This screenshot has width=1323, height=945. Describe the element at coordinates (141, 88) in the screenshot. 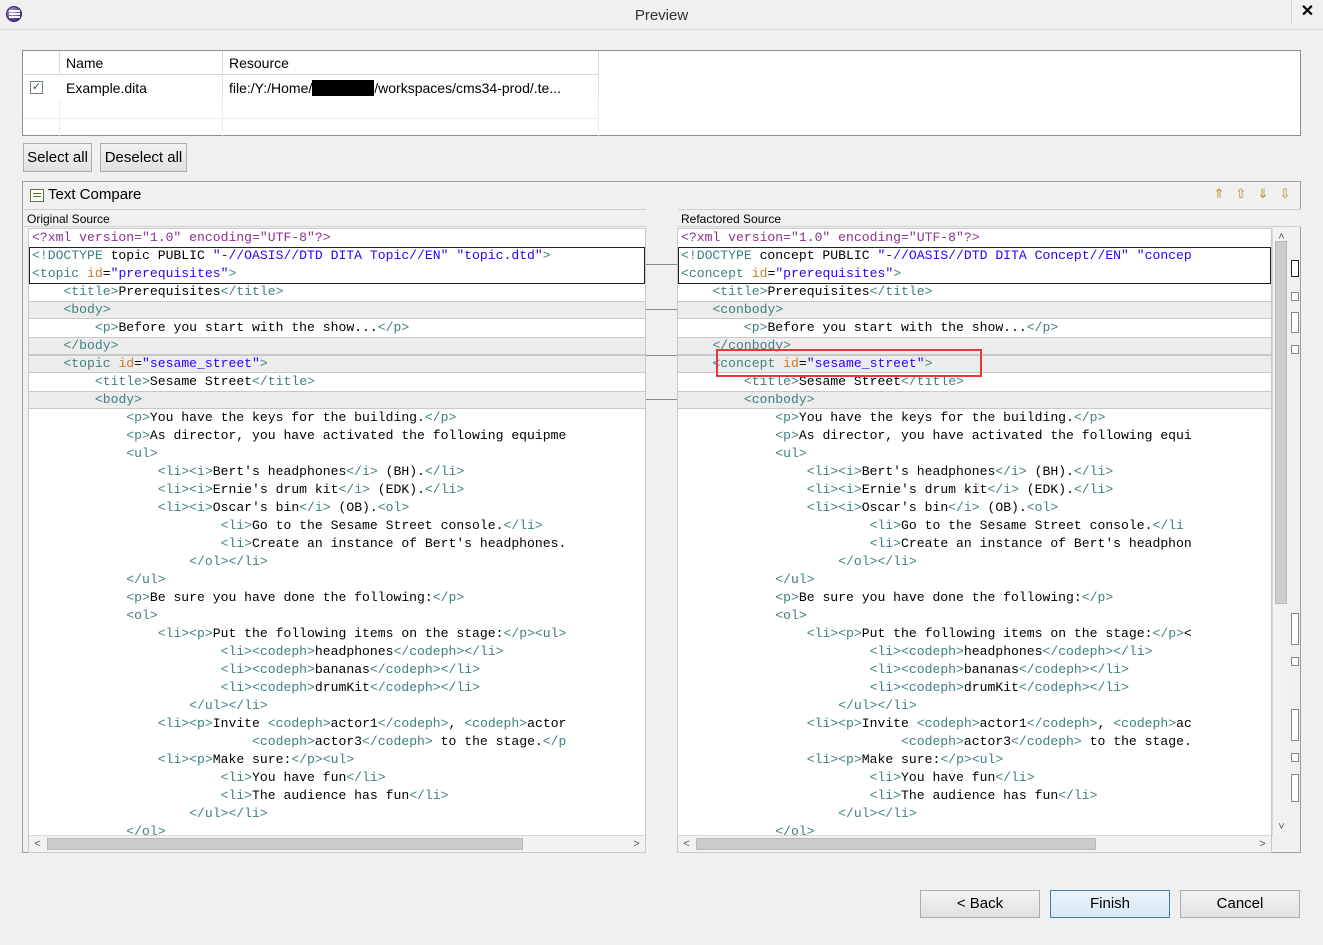

I see `row-name-cell: Example.dita` at that location.